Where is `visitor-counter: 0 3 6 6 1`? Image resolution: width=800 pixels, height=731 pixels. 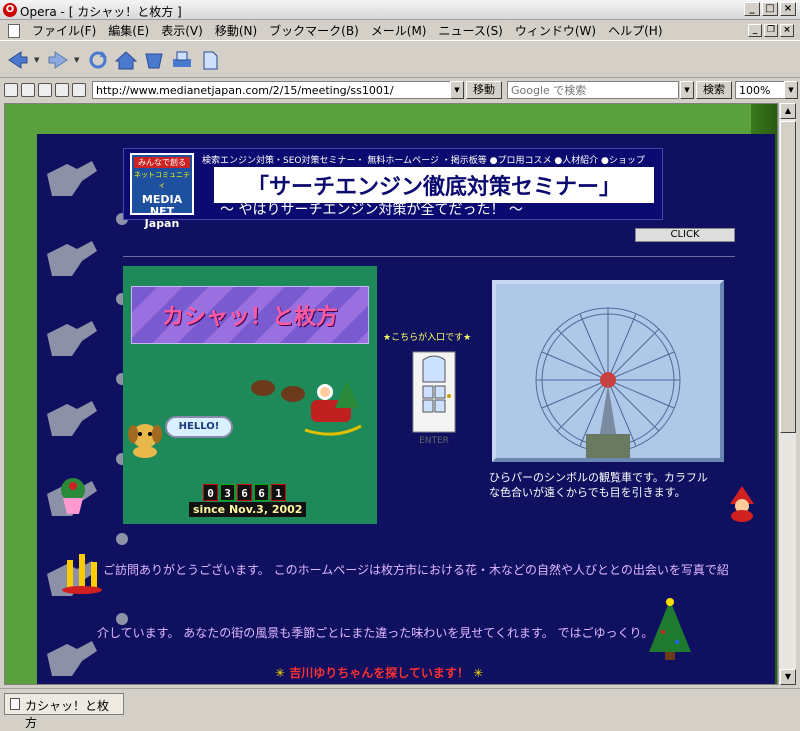 visitor-counter: 0 3 6 6 1 is located at coordinates (244, 492).